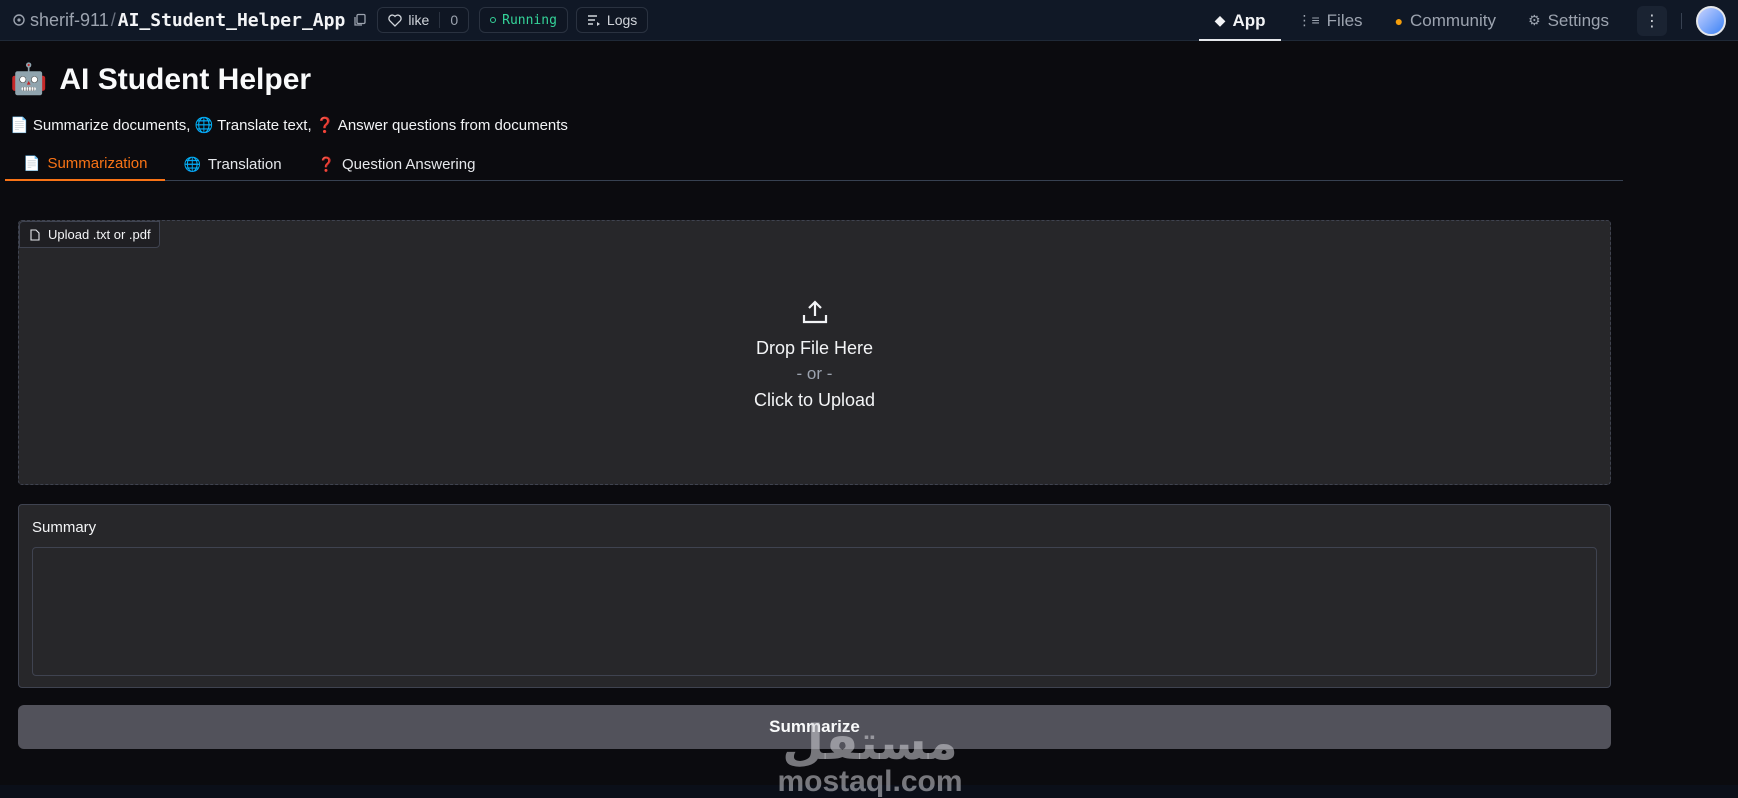  Describe the element at coordinates (326, 163) in the screenshot. I see `question-icon: ❓` at that location.